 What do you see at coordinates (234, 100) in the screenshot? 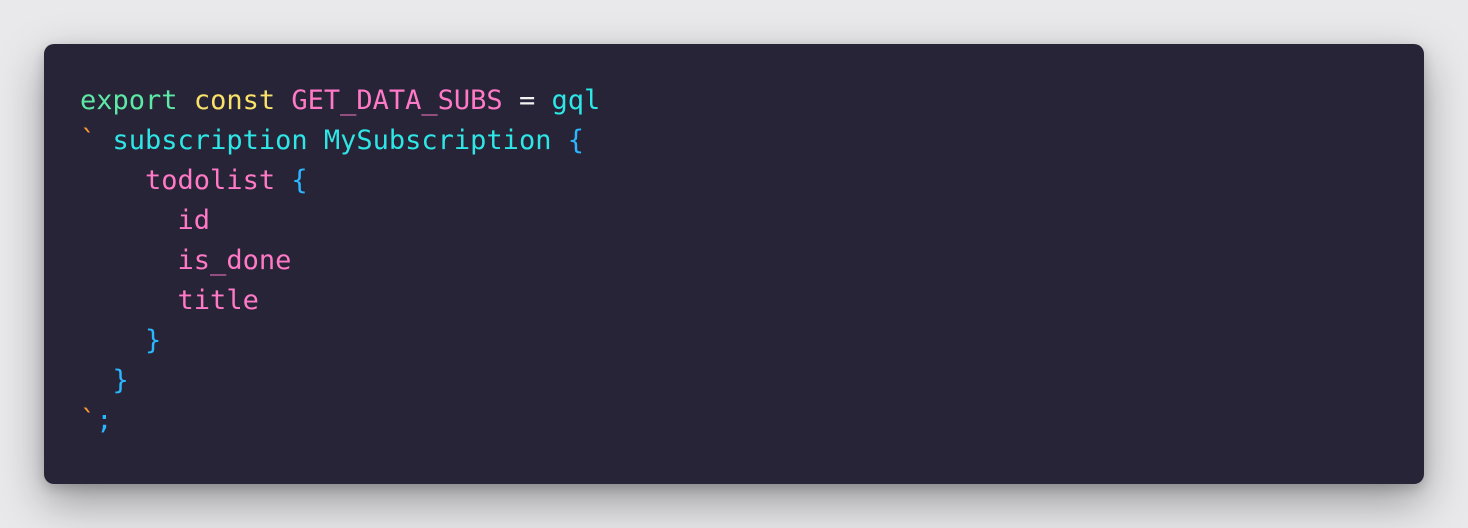
I see `code-token: const` at bounding box center [234, 100].